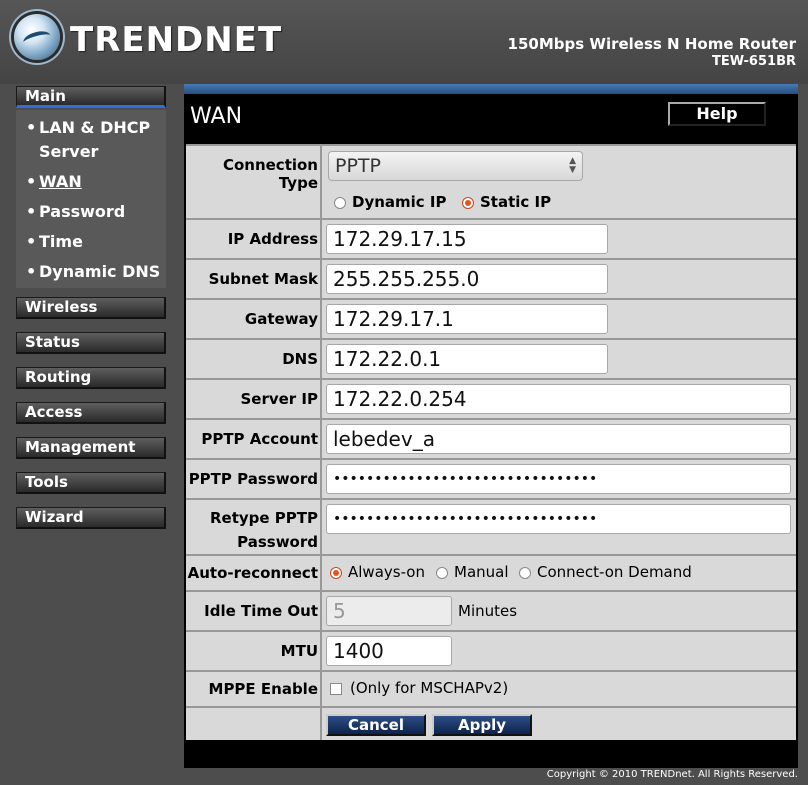  What do you see at coordinates (472, 572) in the screenshot?
I see `radio-manual: Manual` at bounding box center [472, 572].